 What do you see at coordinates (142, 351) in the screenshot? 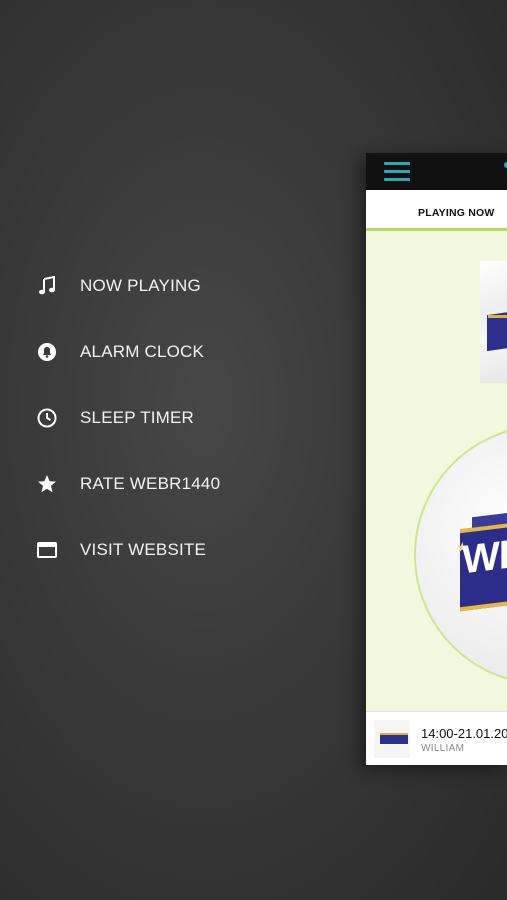
I see `menu-item-label: ALARM CLOCK` at bounding box center [142, 351].